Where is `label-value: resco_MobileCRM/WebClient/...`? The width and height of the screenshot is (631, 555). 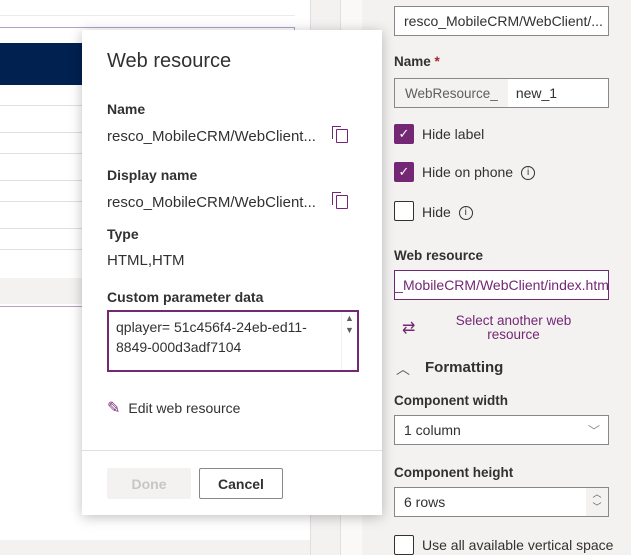
label-value: resco_MobileCRM/WebClient/... is located at coordinates (503, 21).